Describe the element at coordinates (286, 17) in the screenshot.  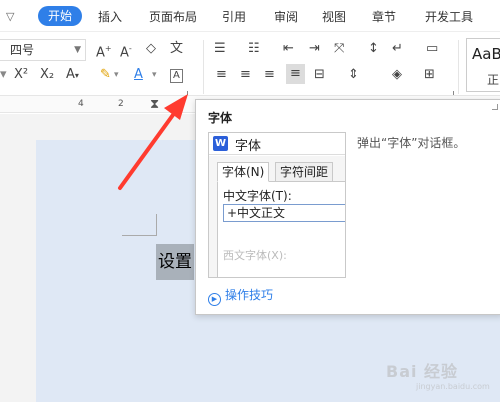
I see `tab-review: 审阅` at that location.